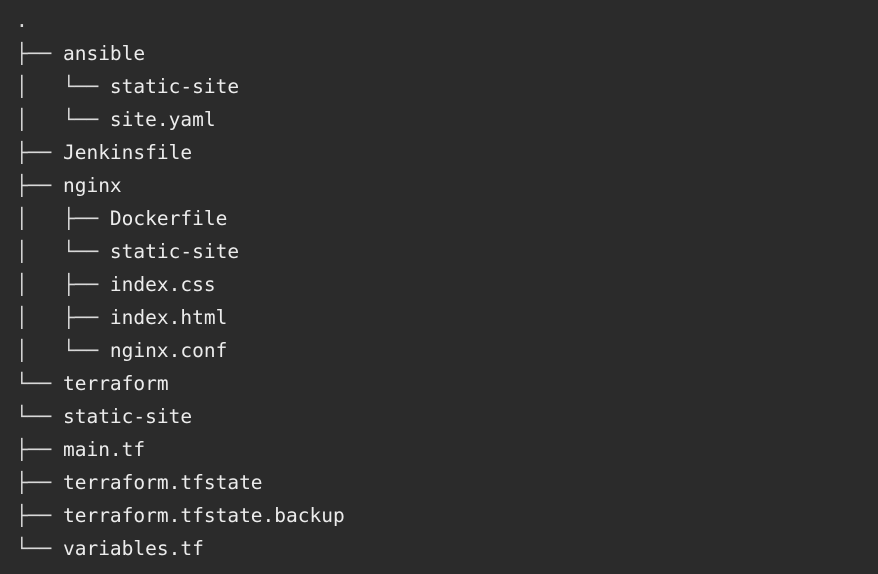 This screenshot has width=878, height=574. What do you see at coordinates (115, 383) in the screenshot?
I see `tree-entry-name: terraform` at bounding box center [115, 383].